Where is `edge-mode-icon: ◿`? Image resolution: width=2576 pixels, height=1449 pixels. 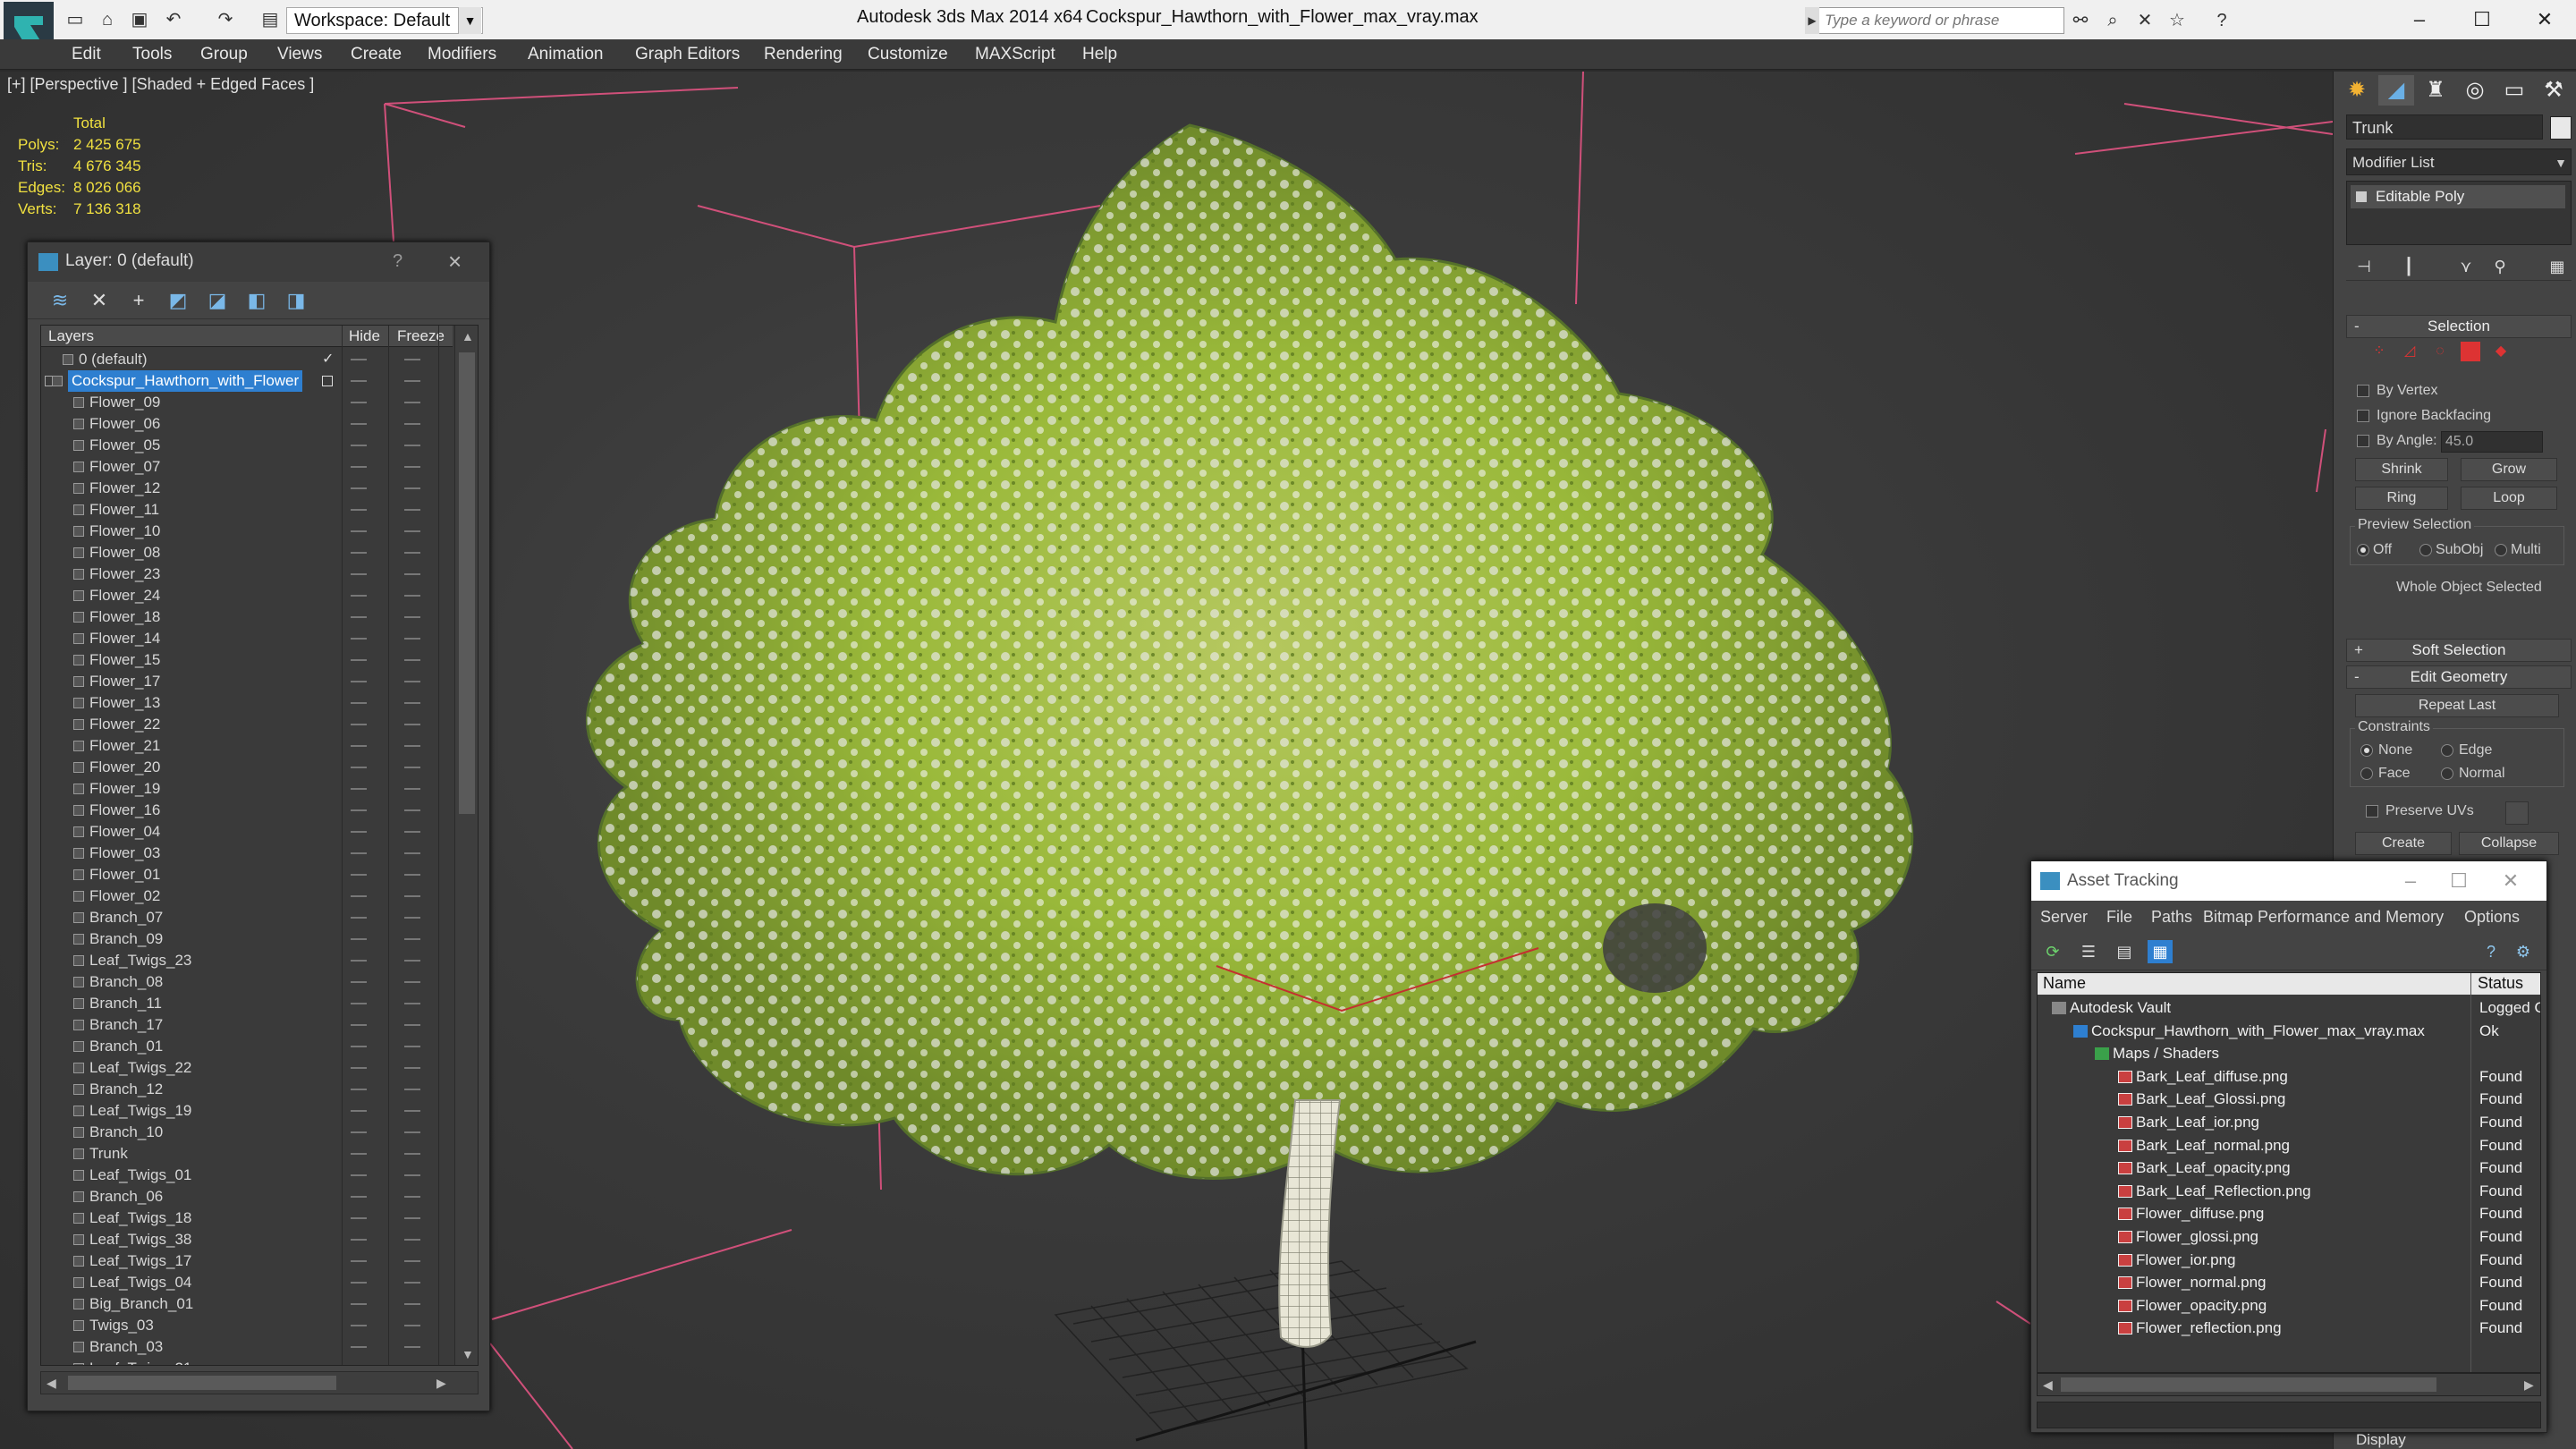 edge-mode-icon: ◿ is located at coordinates (2409, 351).